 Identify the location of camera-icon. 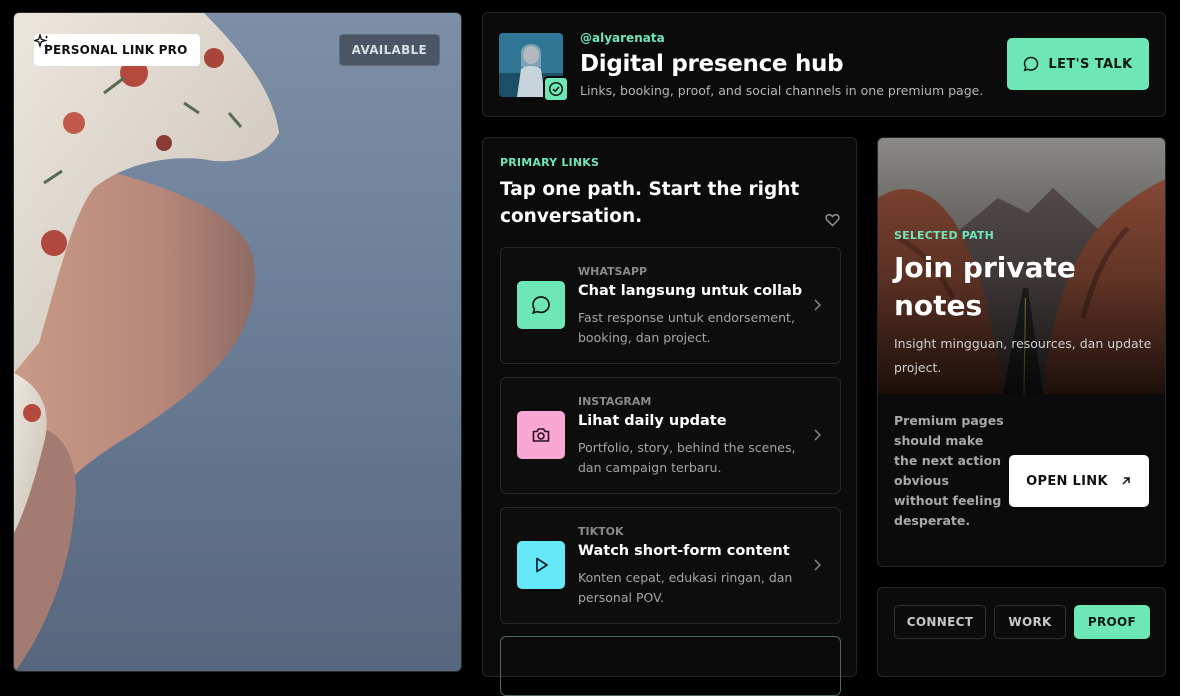
(541, 435).